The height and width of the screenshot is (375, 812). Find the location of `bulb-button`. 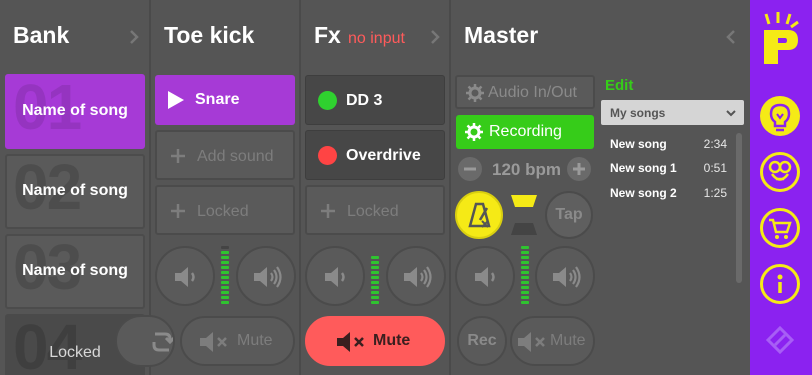

bulb-button is located at coordinates (780, 116).